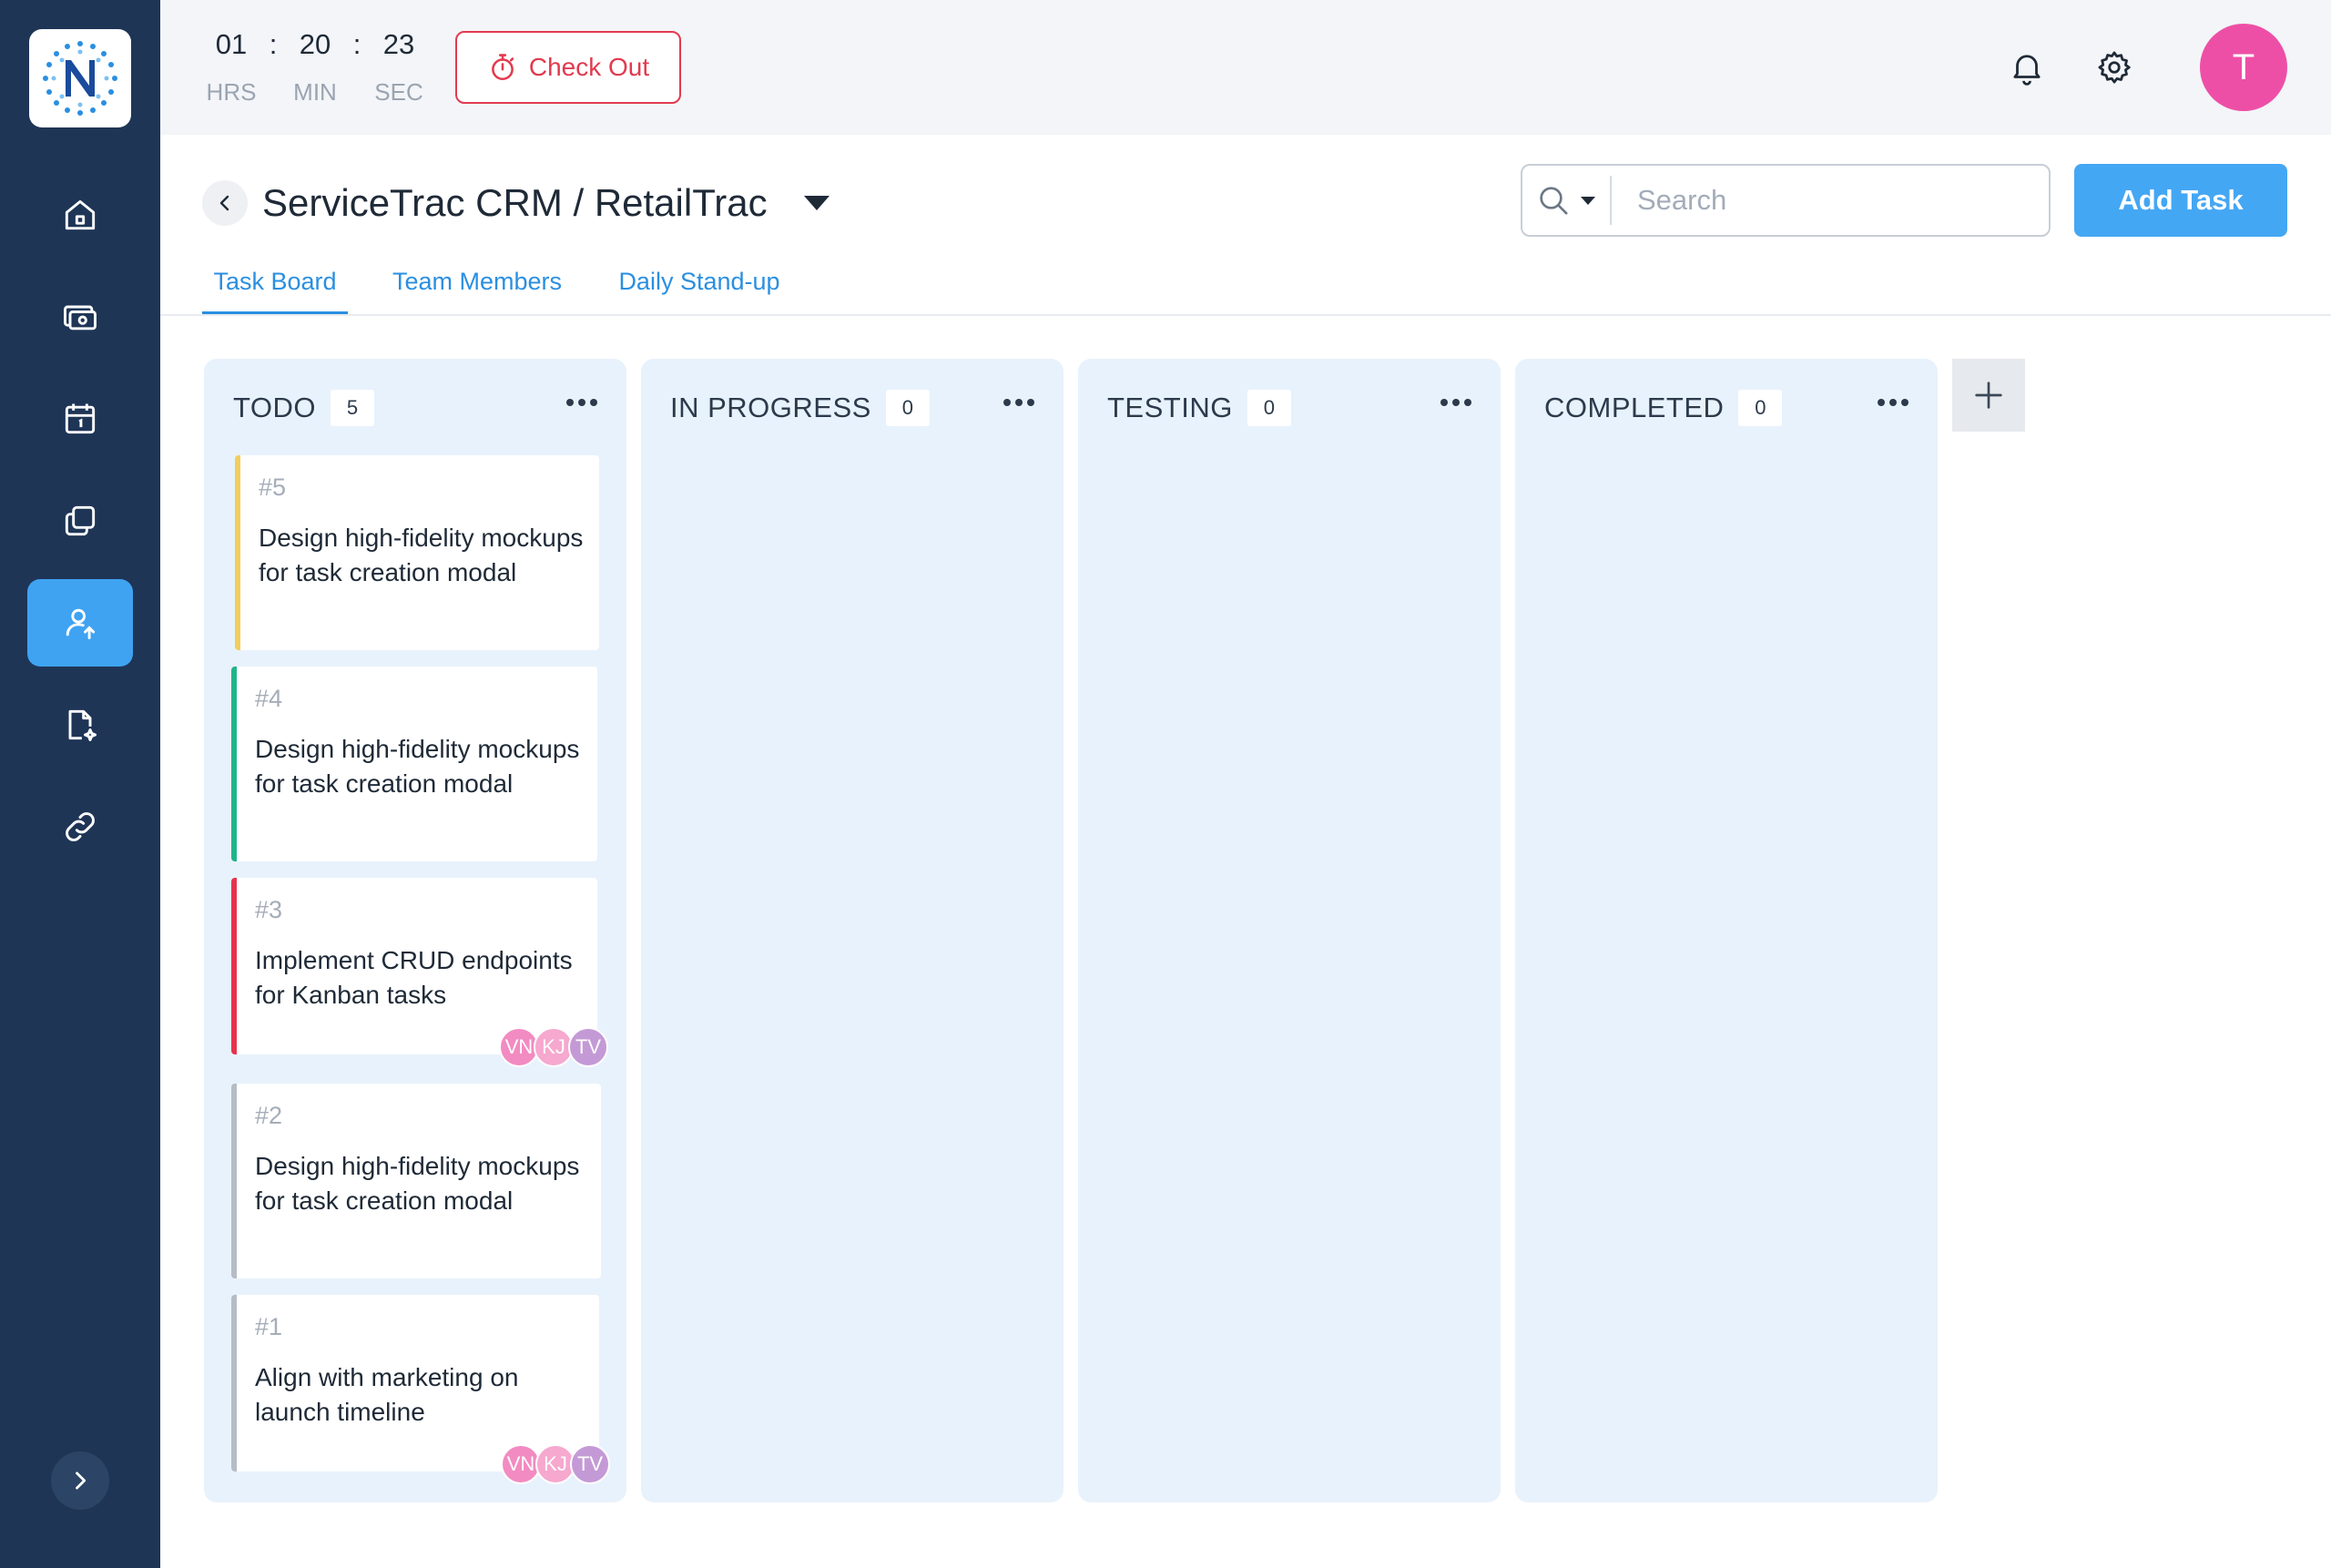 Image resolution: width=2331 pixels, height=1568 pixels. What do you see at coordinates (315, 44) in the screenshot?
I see `timer-minutes-value: 20` at bounding box center [315, 44].